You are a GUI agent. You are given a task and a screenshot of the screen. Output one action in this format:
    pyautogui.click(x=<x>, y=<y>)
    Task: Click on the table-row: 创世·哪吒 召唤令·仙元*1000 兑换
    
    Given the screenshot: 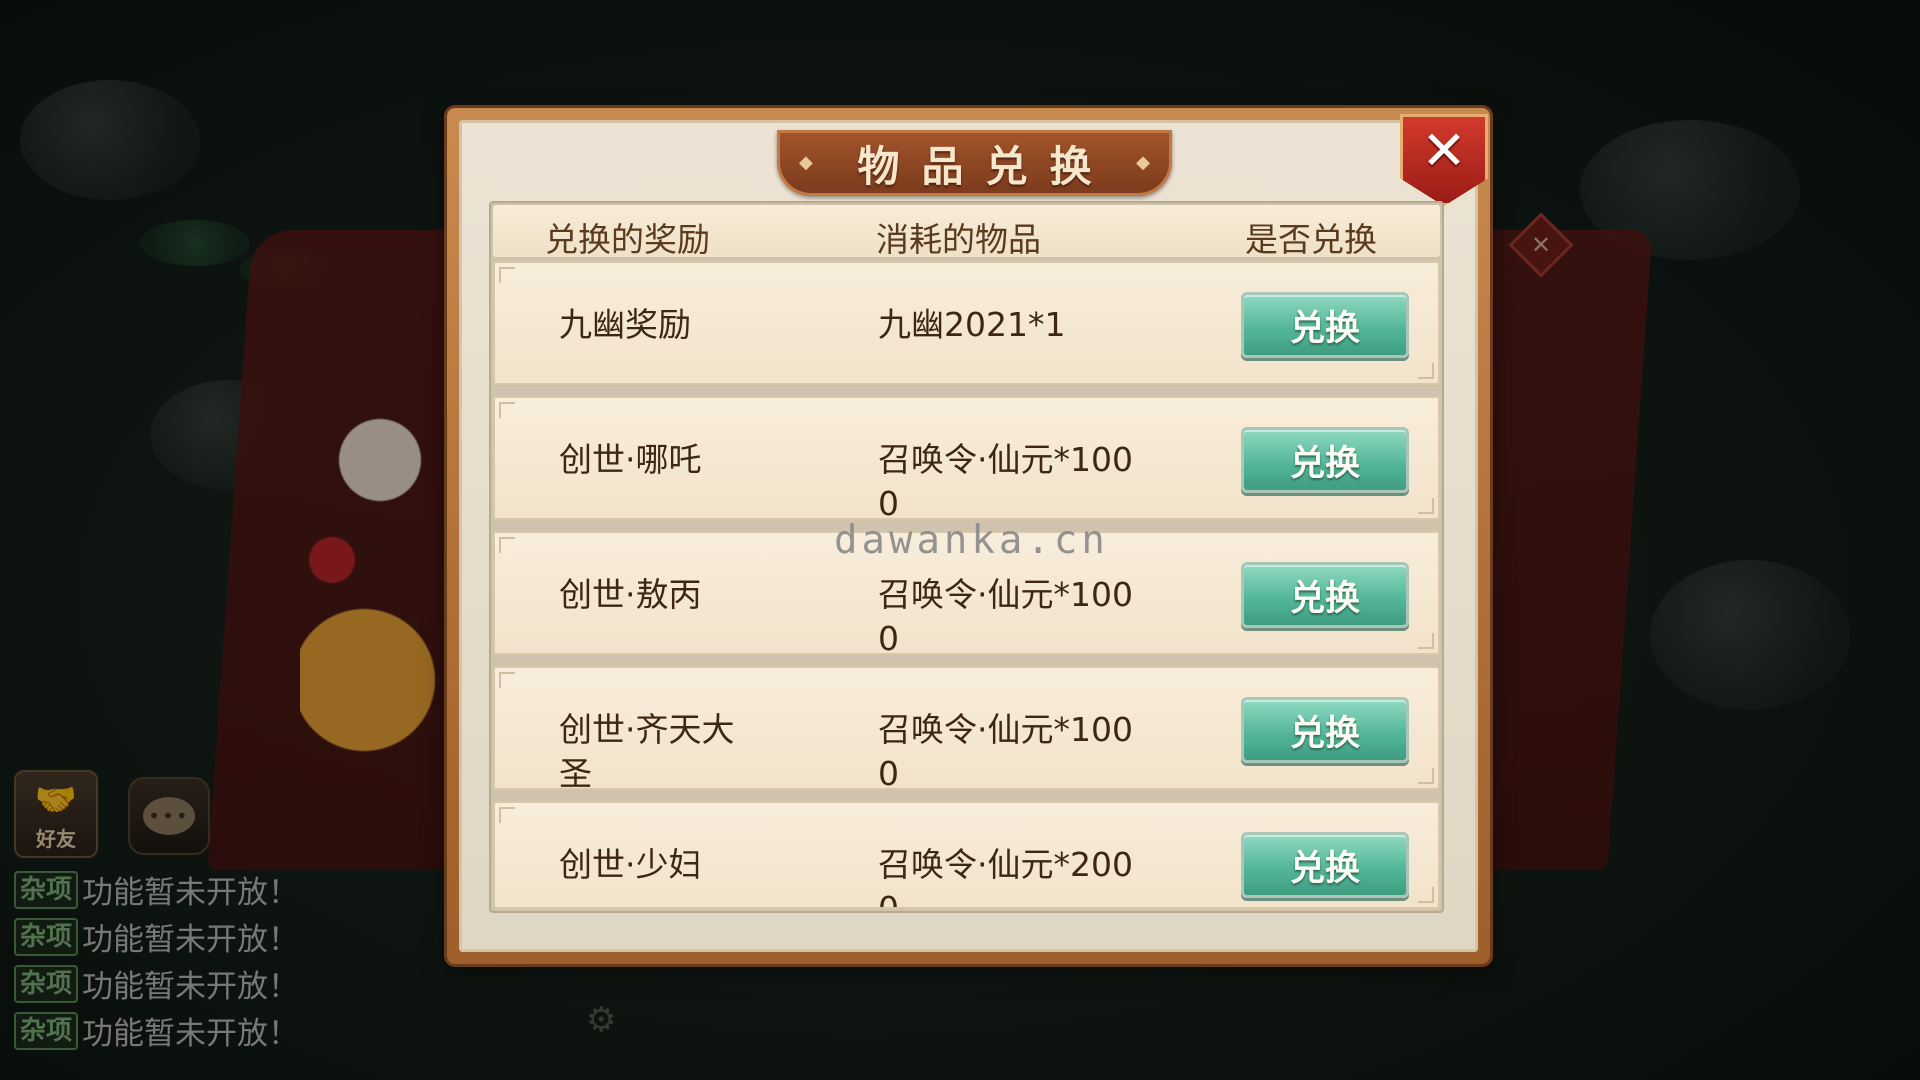 What is the action you would take?
    pyautogui.click(x=966, y=458)
    